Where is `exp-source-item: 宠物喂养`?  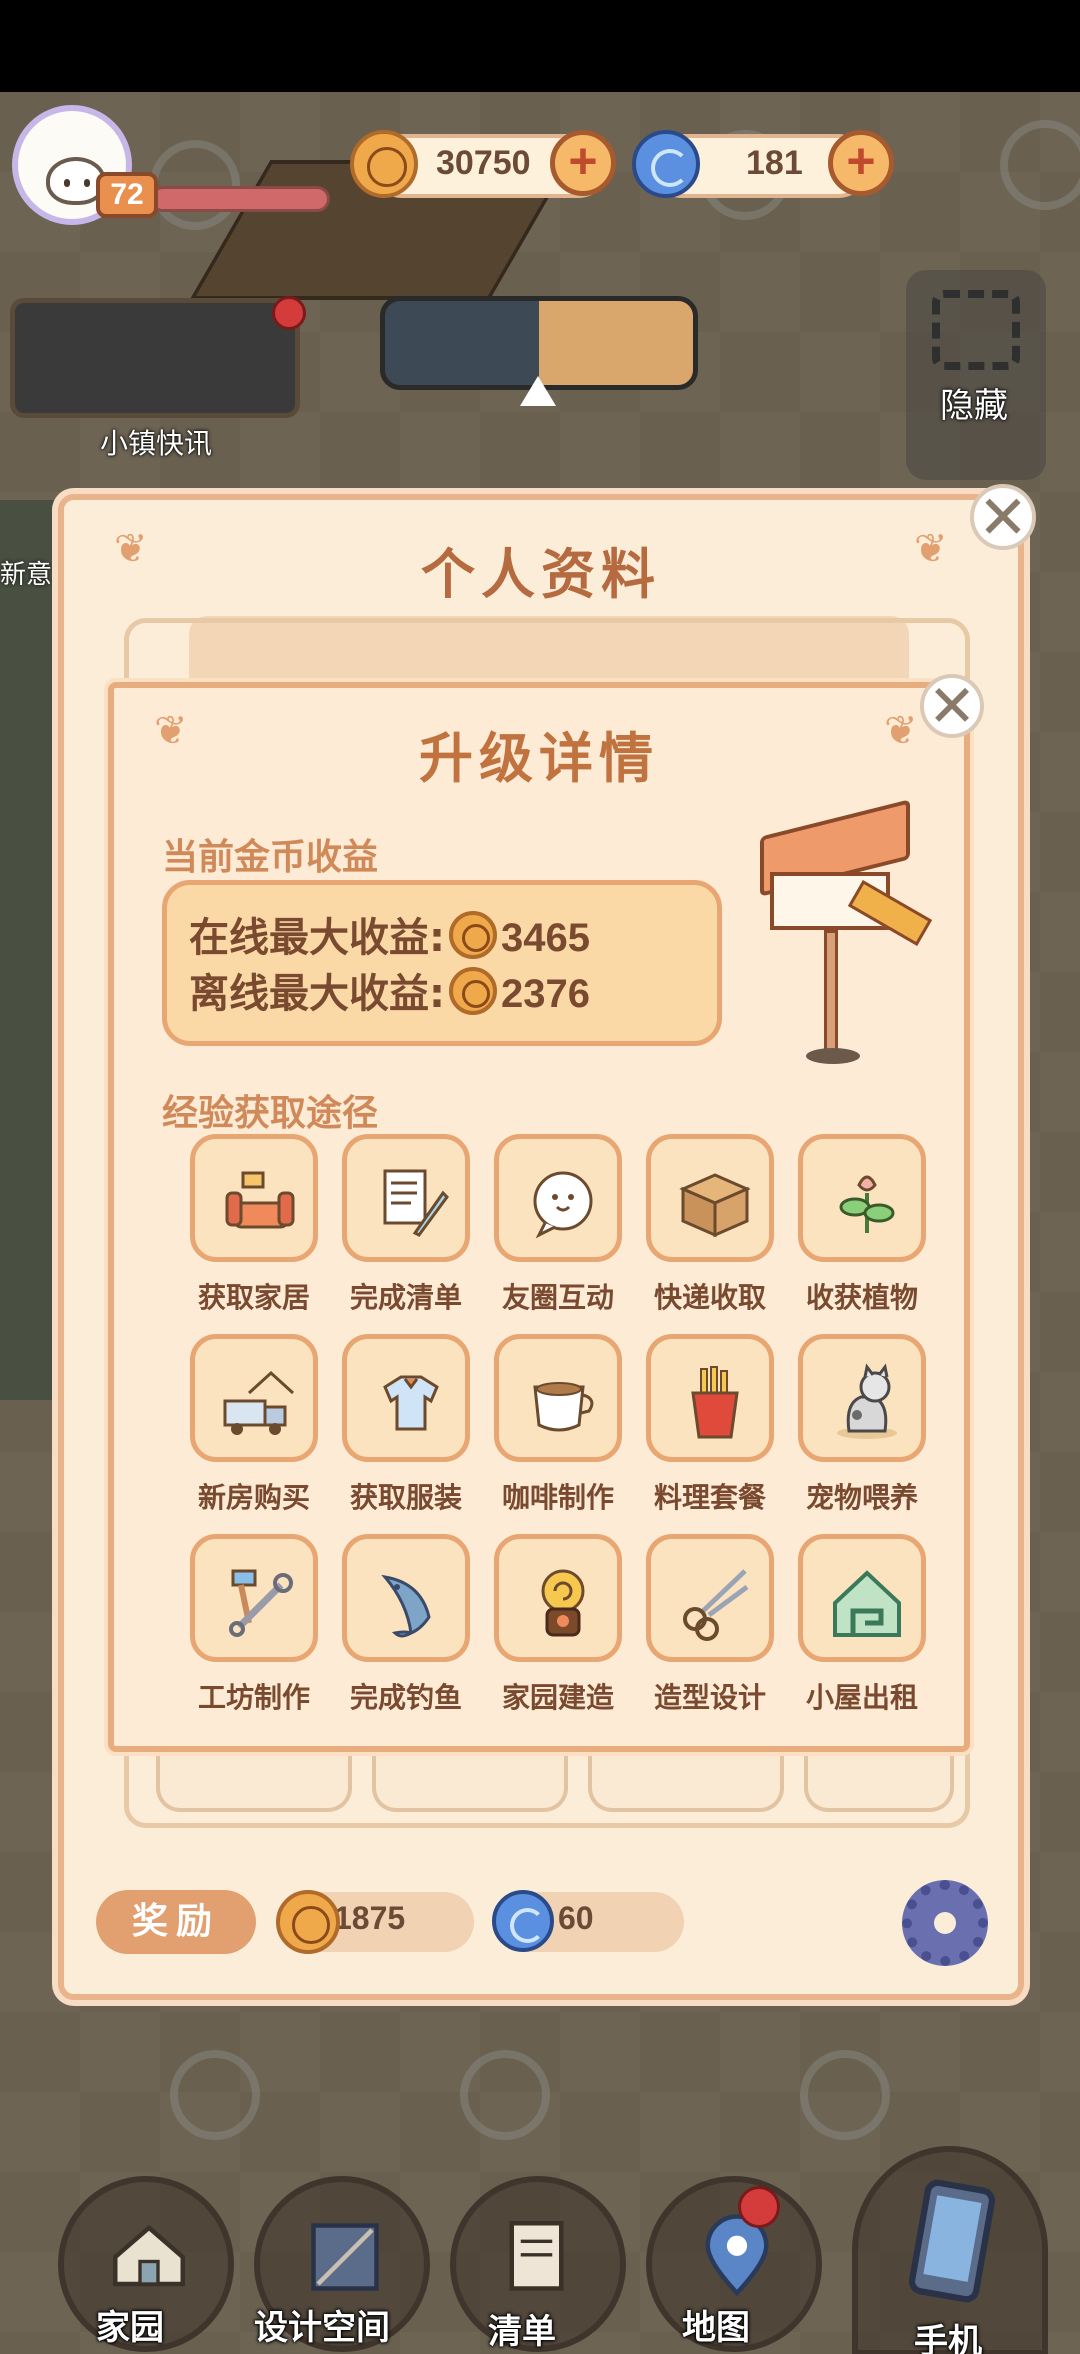 exp-source-item: 宠物喂养 is located at coordinates (862, 1429).